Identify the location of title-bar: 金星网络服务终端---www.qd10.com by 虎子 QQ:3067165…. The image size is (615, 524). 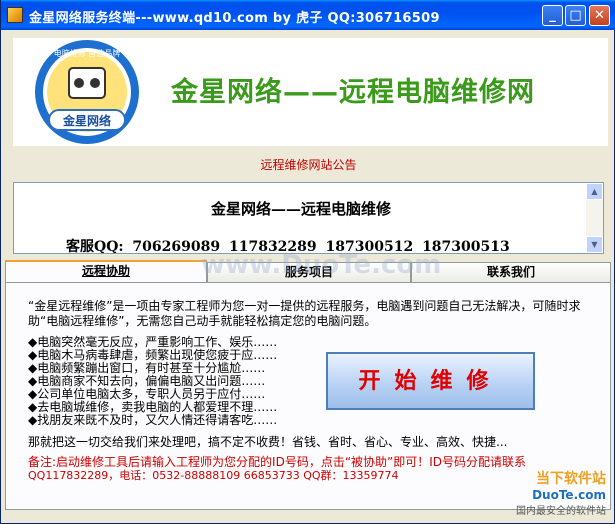
(308, 15).